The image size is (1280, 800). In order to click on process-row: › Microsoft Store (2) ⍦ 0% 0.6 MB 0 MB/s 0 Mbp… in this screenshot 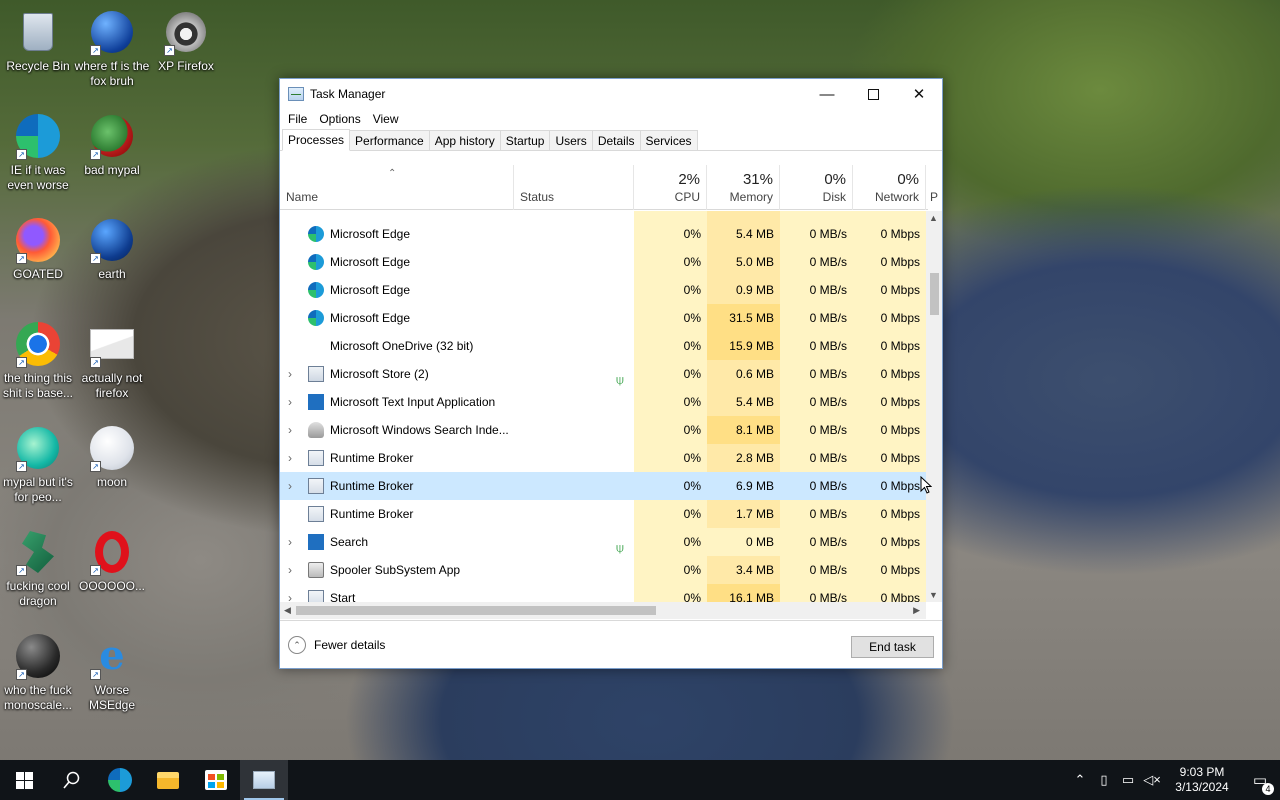, I will do `click(603, 374)`.